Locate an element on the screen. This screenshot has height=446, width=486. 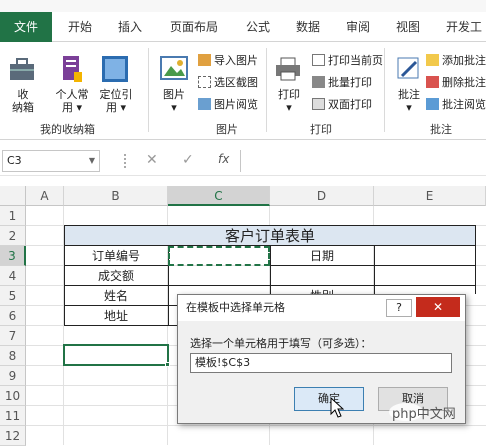
row-header-12: 12 is located at coordinates (13, 436).